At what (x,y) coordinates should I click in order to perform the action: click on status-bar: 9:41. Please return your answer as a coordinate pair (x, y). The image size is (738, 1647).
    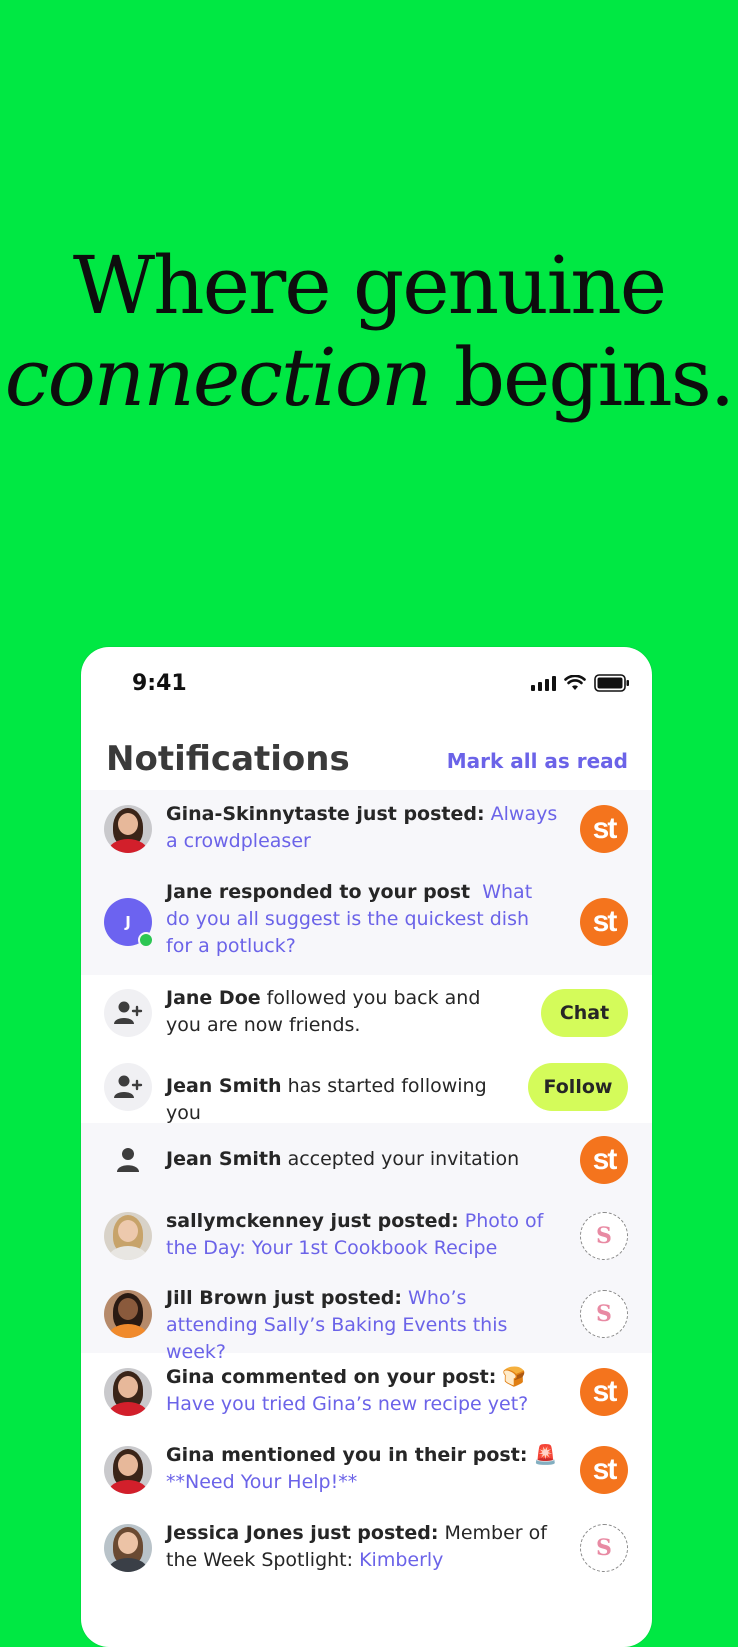
    Looking at the image, I should click on (366, 677).